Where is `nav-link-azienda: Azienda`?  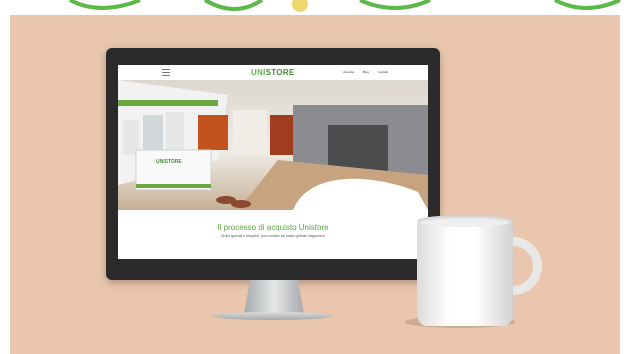
nav-link-azienda: Azienda is located at coordinates (348, 72).